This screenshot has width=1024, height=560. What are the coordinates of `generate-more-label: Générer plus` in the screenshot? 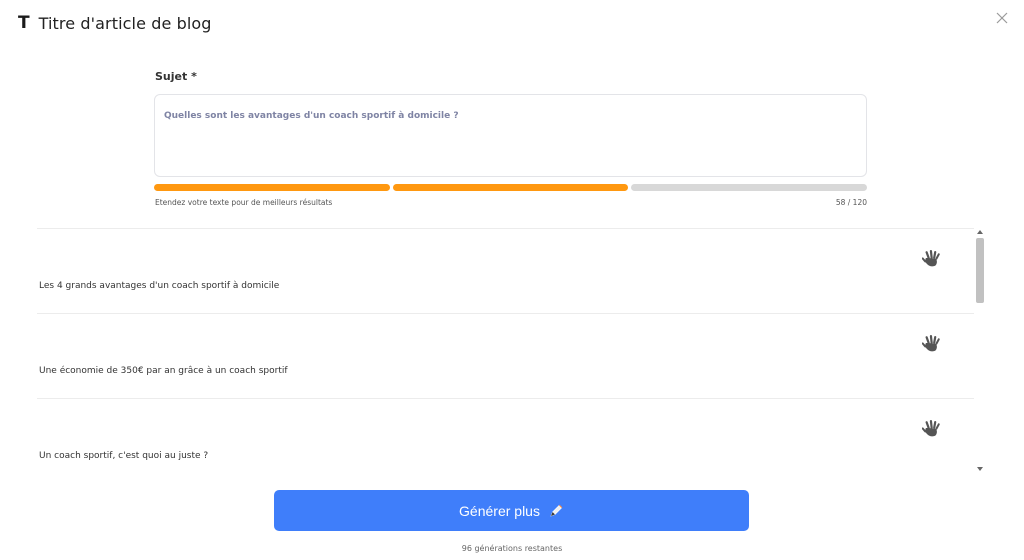 It's located at (499, 510).